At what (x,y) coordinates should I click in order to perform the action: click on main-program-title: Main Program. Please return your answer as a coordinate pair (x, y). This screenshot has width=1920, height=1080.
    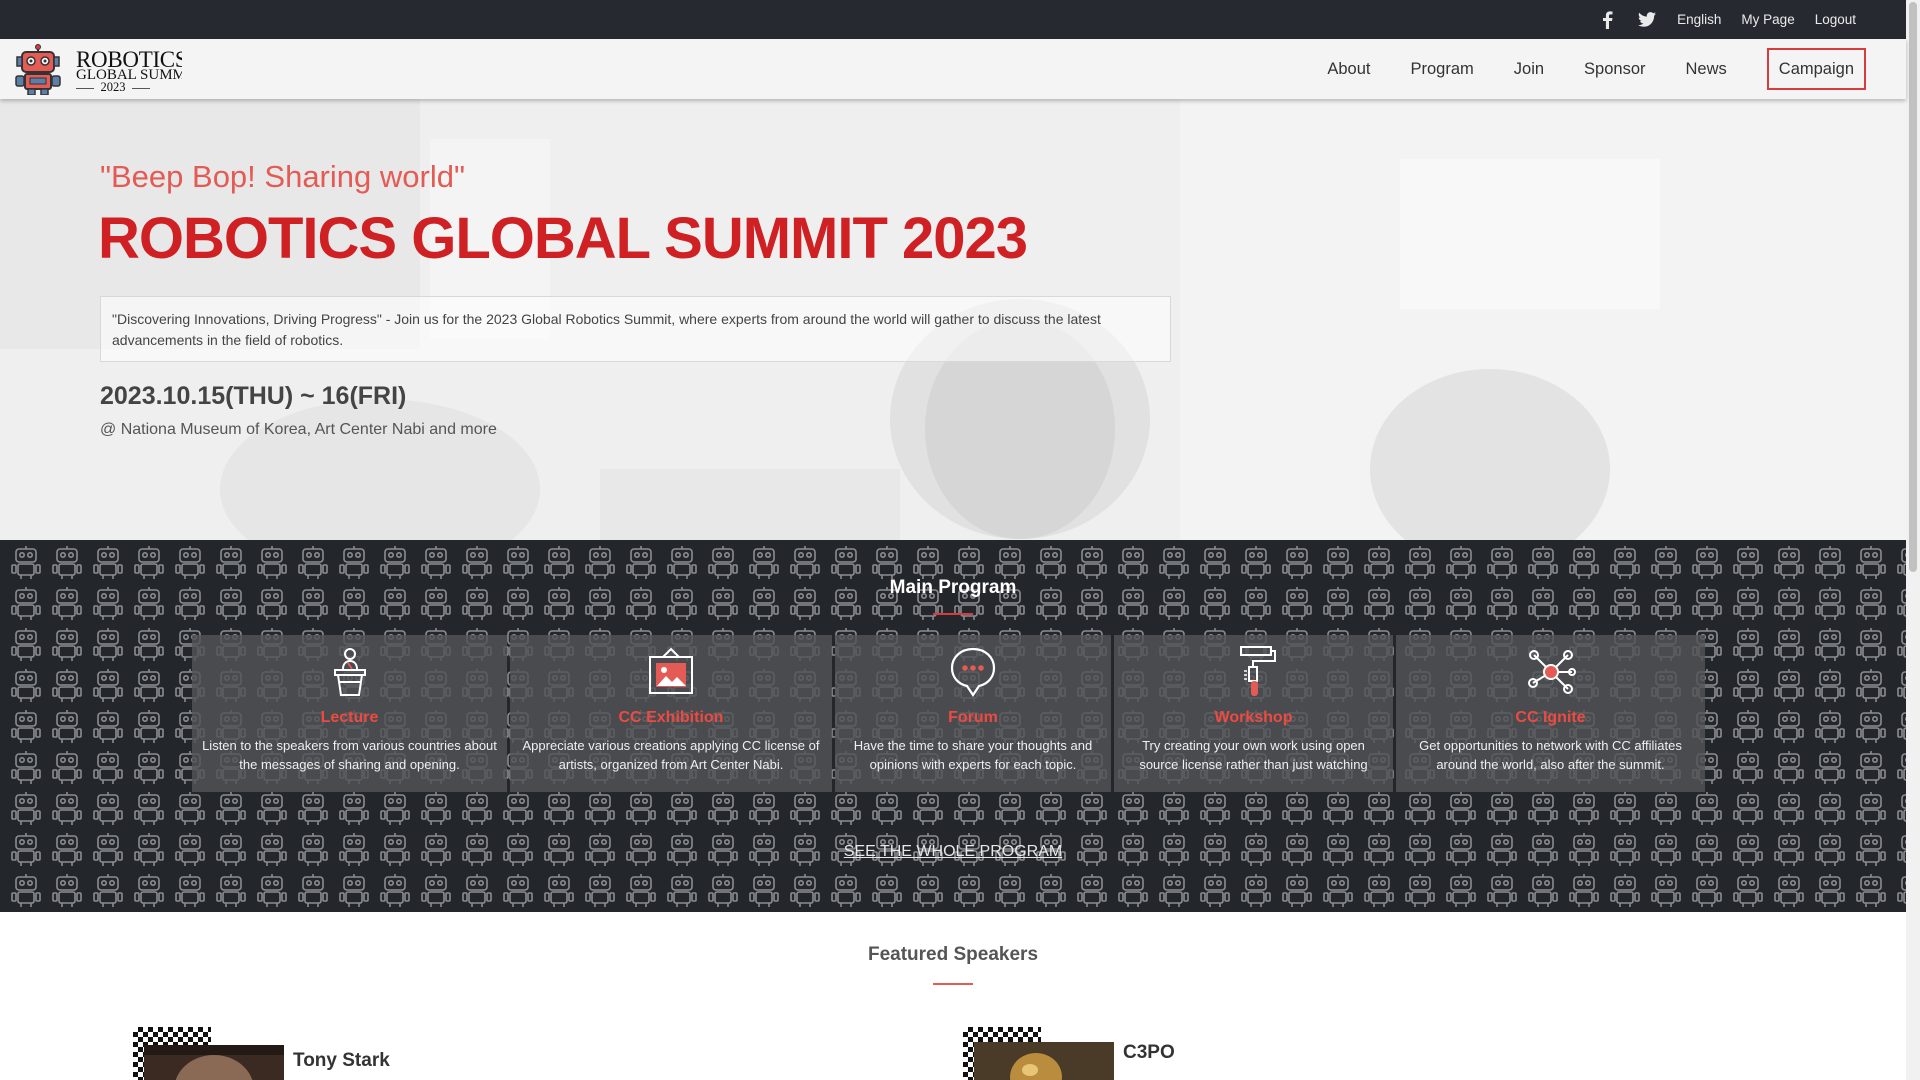
    Looking at the image, I should click on (953, 587).